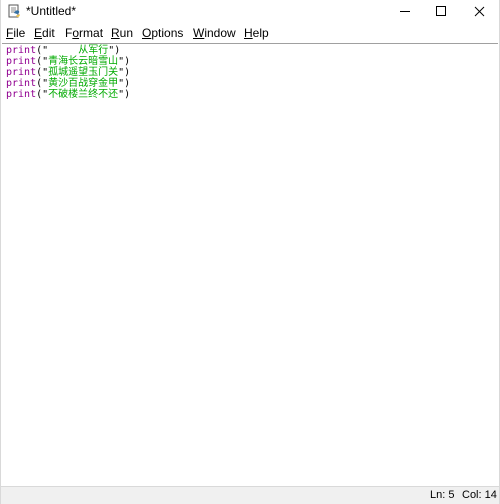 Image resolution: width=500 pixels, height=504 pixels. I want to click on close-icon, so click(479, 11).